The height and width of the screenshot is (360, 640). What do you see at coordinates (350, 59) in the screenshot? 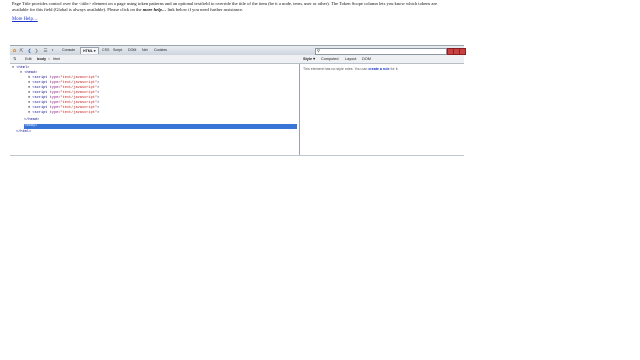
I see `side-tab-layout: Layout` at bounding box center [350, 59].